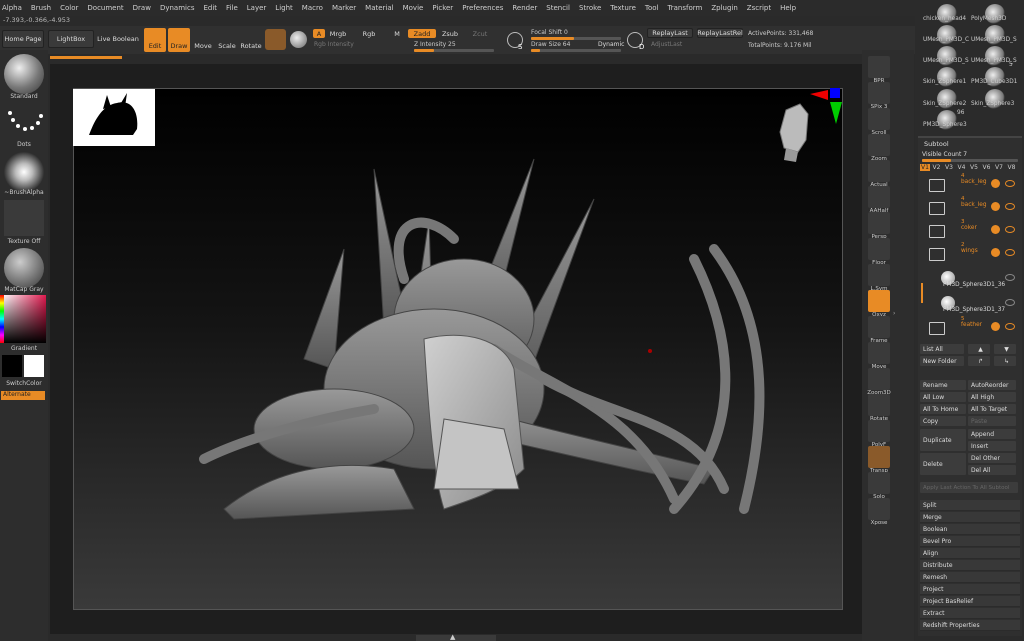 This screenshot has width=1024, height=641. I want to click on menu-stroke: Stroke, so click(590, 8).